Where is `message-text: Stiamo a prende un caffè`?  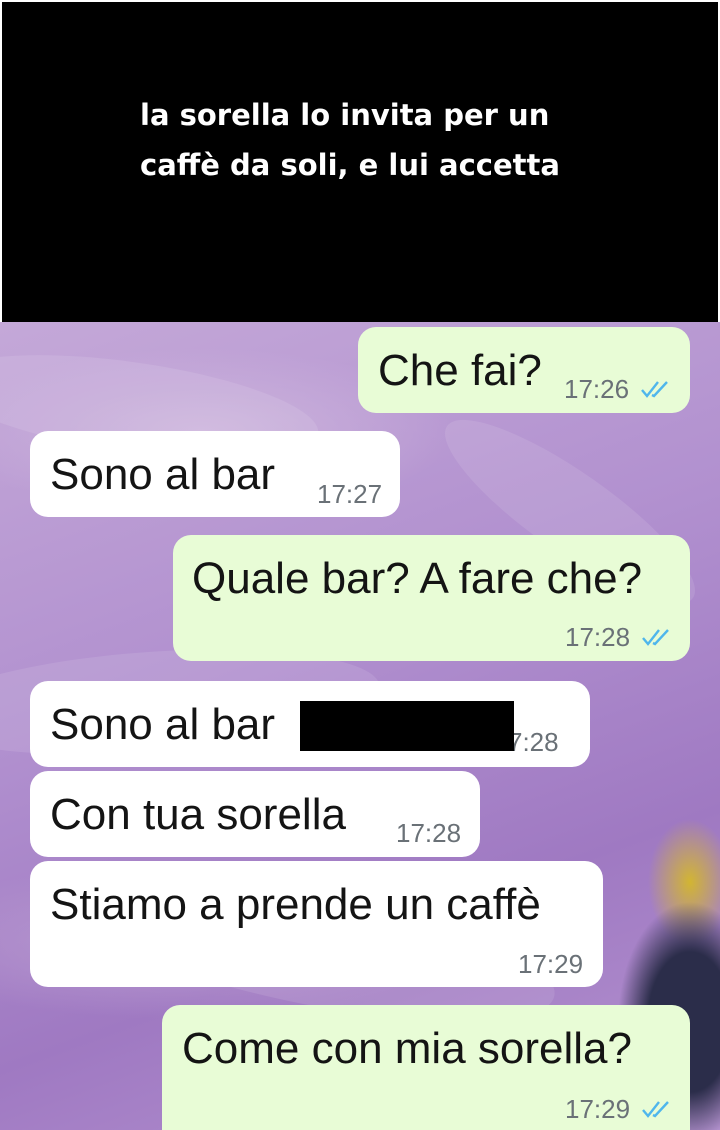
message-text: Stiamo a prende un caffè is located at coordinates (295, 904).